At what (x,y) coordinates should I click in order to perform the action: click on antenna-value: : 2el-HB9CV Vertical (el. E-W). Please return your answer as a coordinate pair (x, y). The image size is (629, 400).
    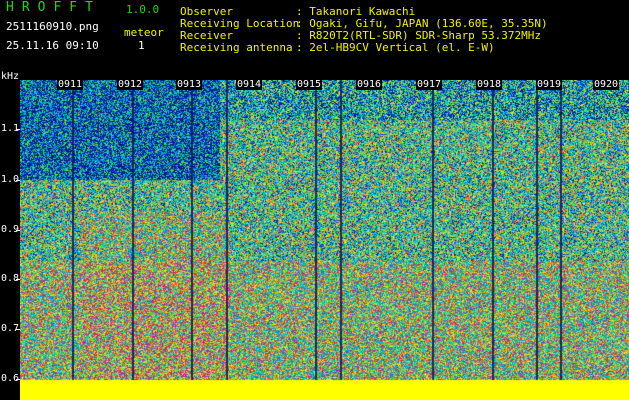
    Looking at the image, I should click on (395, 47).